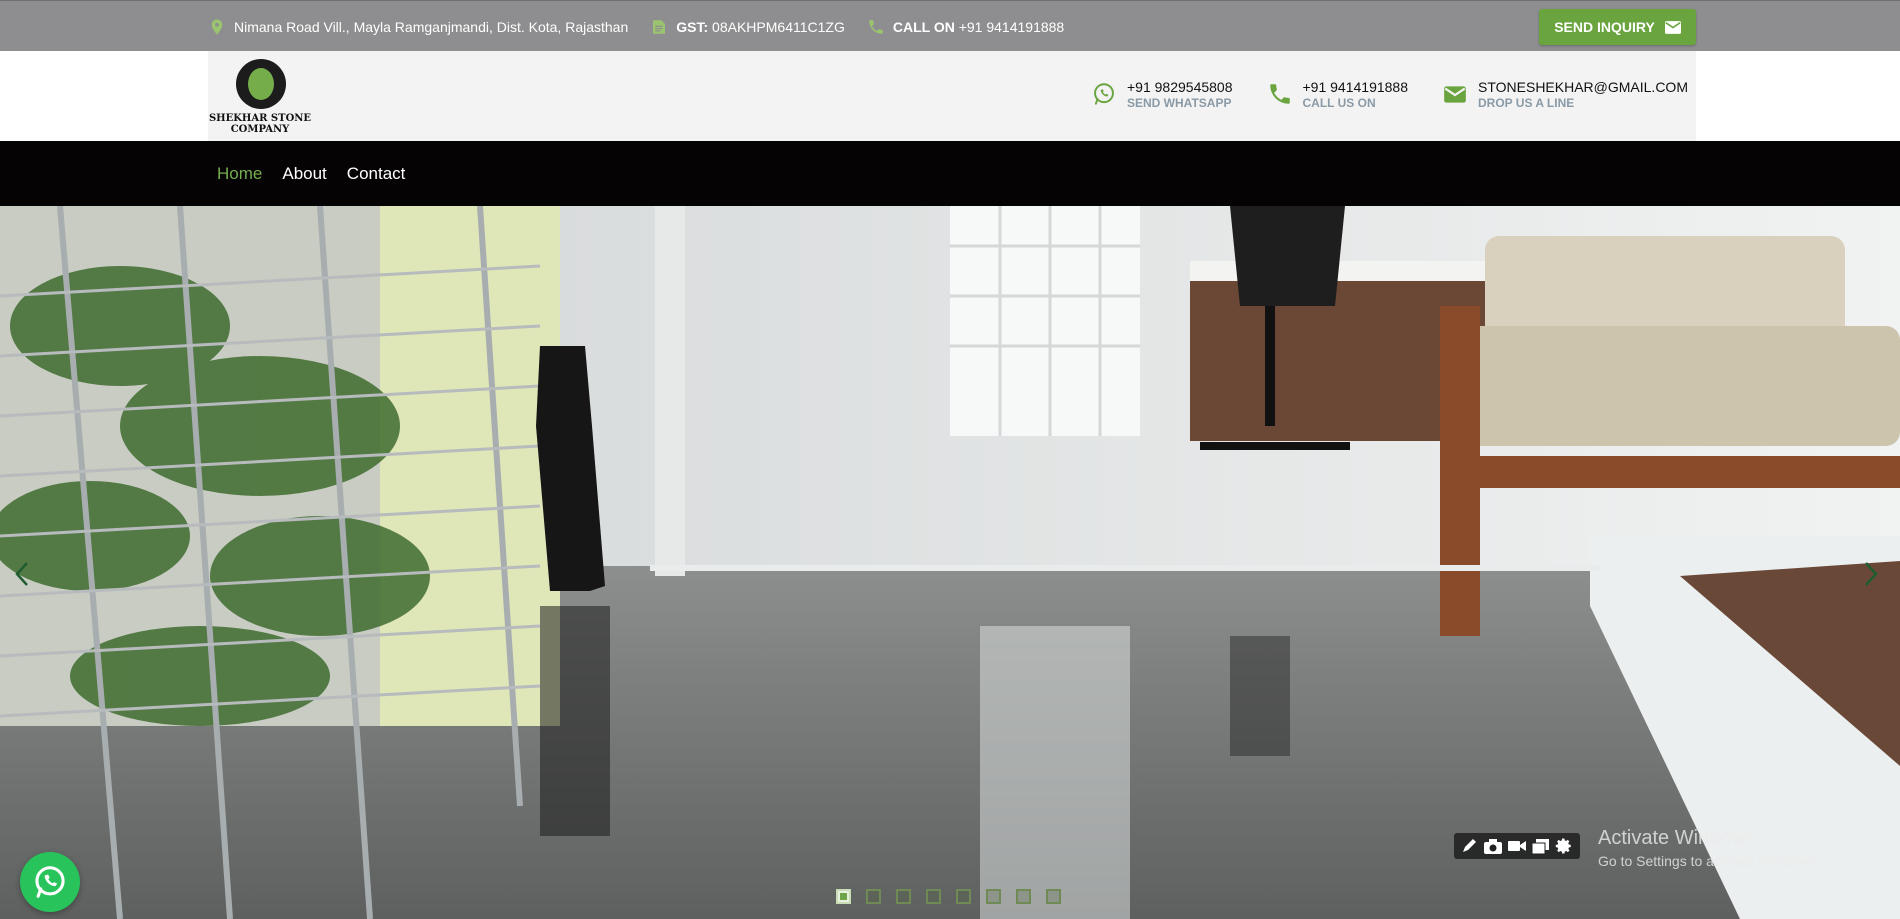 The image size is (1900, 919). Describe the element at coordinates (1179, 103) in the screenshot. I see `whatsapp-label: SEND WHATSAPP` at that location.